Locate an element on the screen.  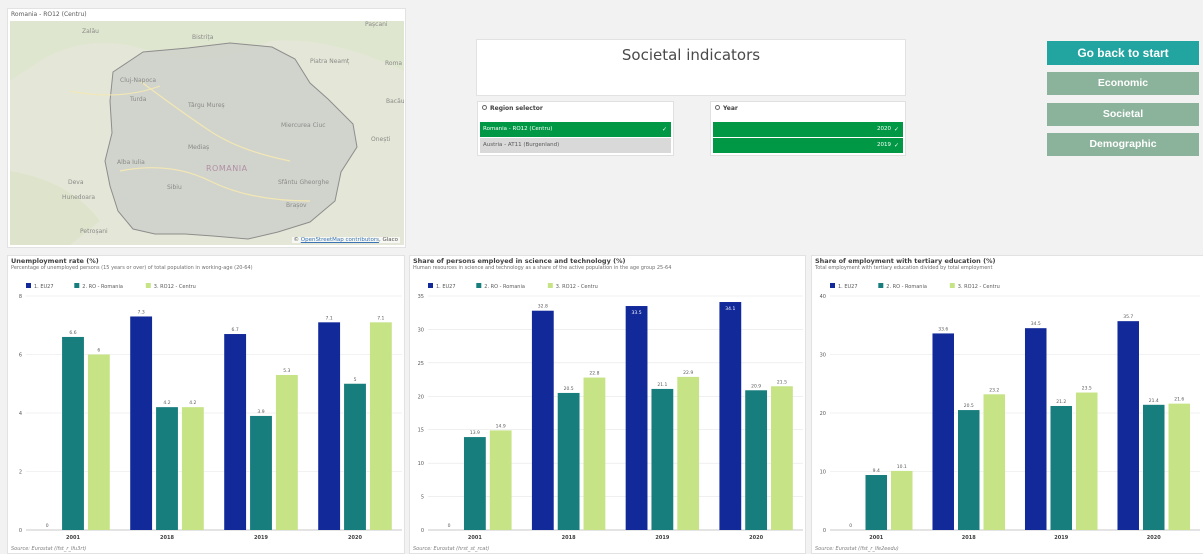
region-option: Austria - AT11 (Burgenland) is located at coordinates (575, 145).